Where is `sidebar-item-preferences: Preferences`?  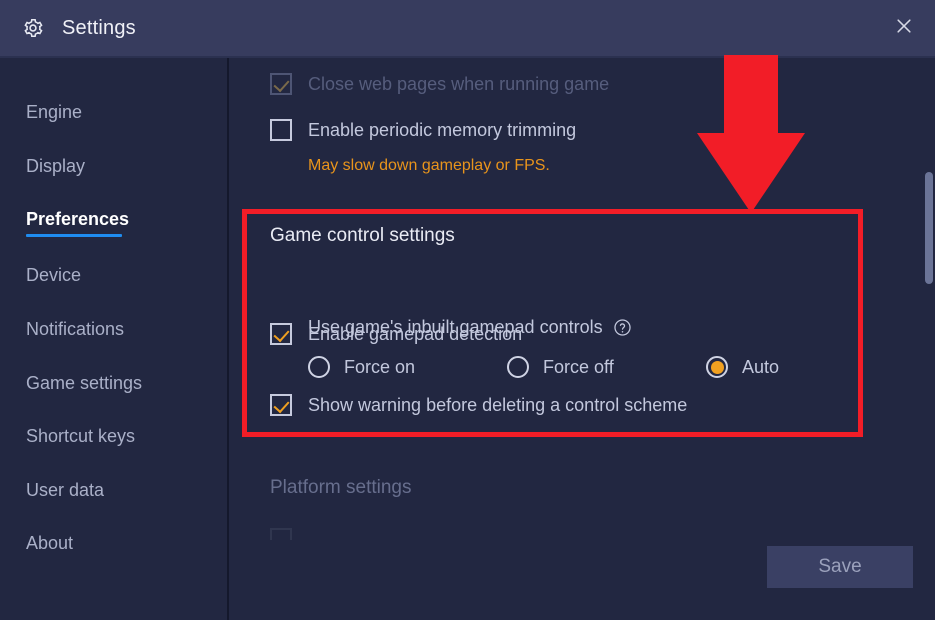
sidebar-item-preferences: Preferences is located at coordinates (77, 219).